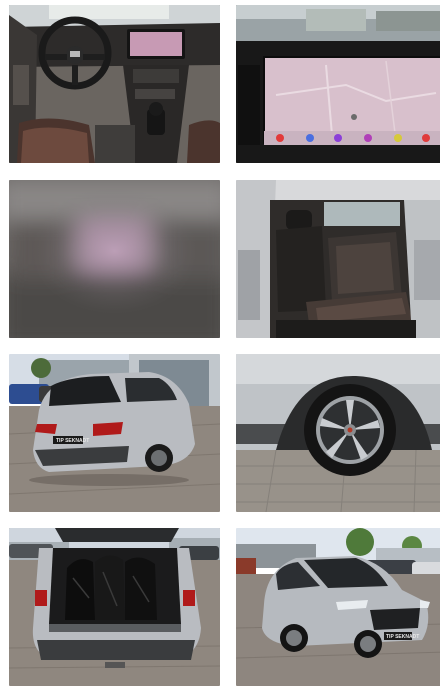 Image resolution: width=440 pixels, height=686 pixels. I want to click on infotainment-screen-image, so click(338, 84).